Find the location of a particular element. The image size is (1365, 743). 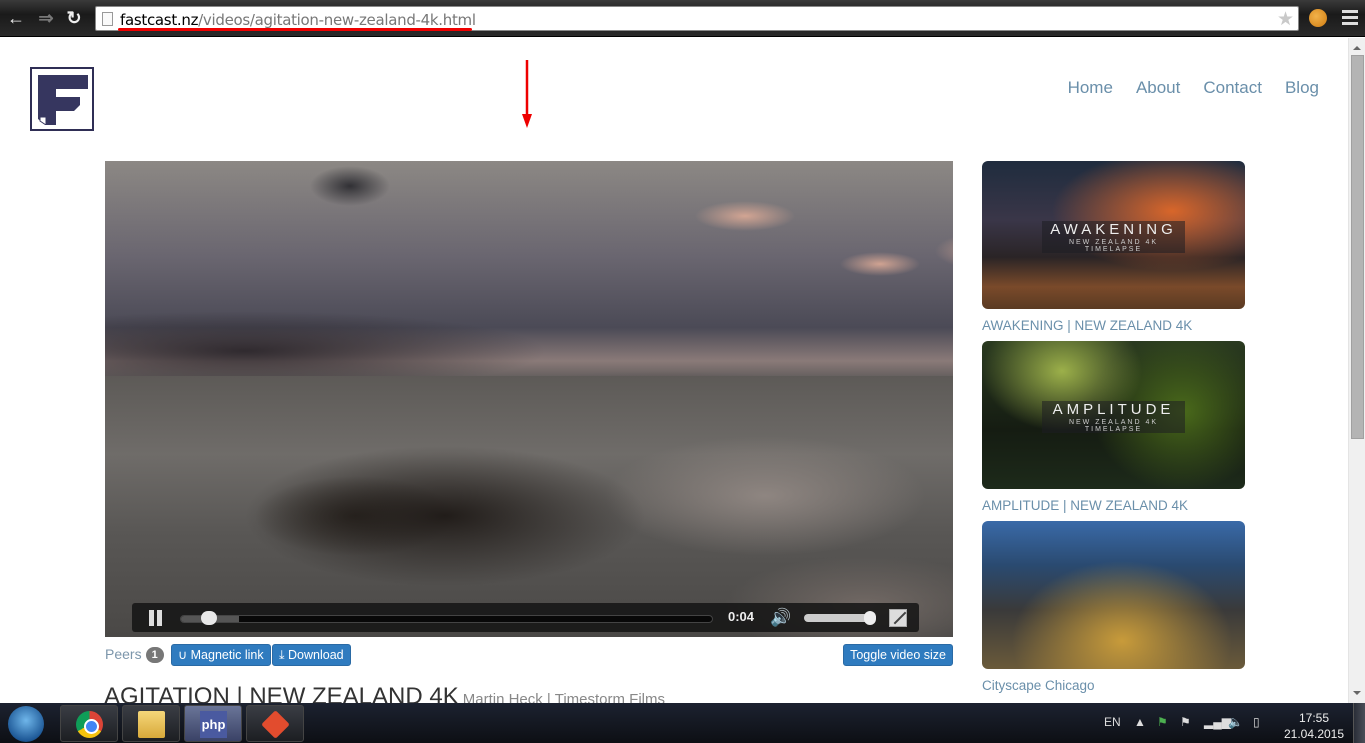

system-clock: 17:55 21.04.2015 is located at coordinates (1314, 726).